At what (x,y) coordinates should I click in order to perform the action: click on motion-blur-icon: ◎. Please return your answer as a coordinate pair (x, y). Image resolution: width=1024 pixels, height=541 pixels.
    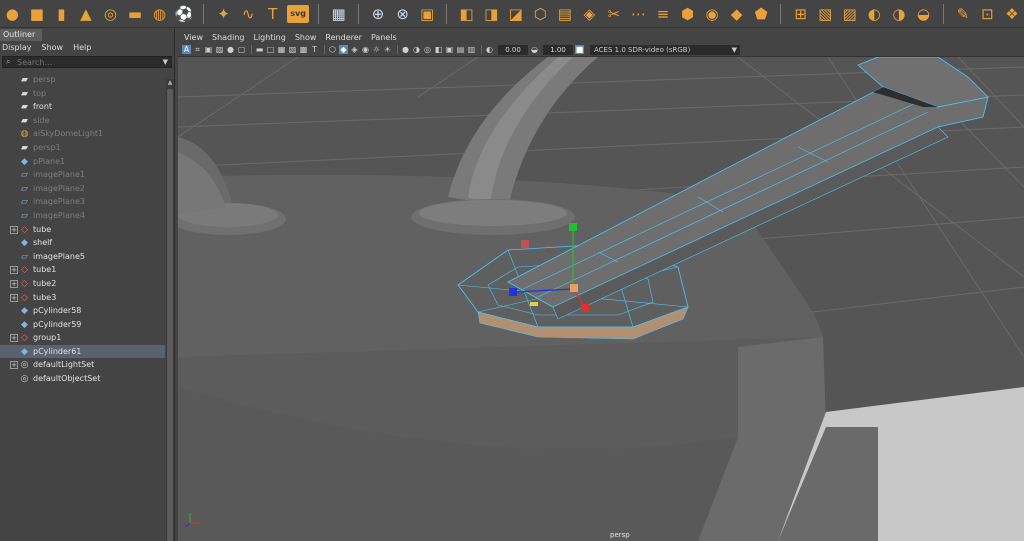
    Looking at the image, I should click on (427, 49).